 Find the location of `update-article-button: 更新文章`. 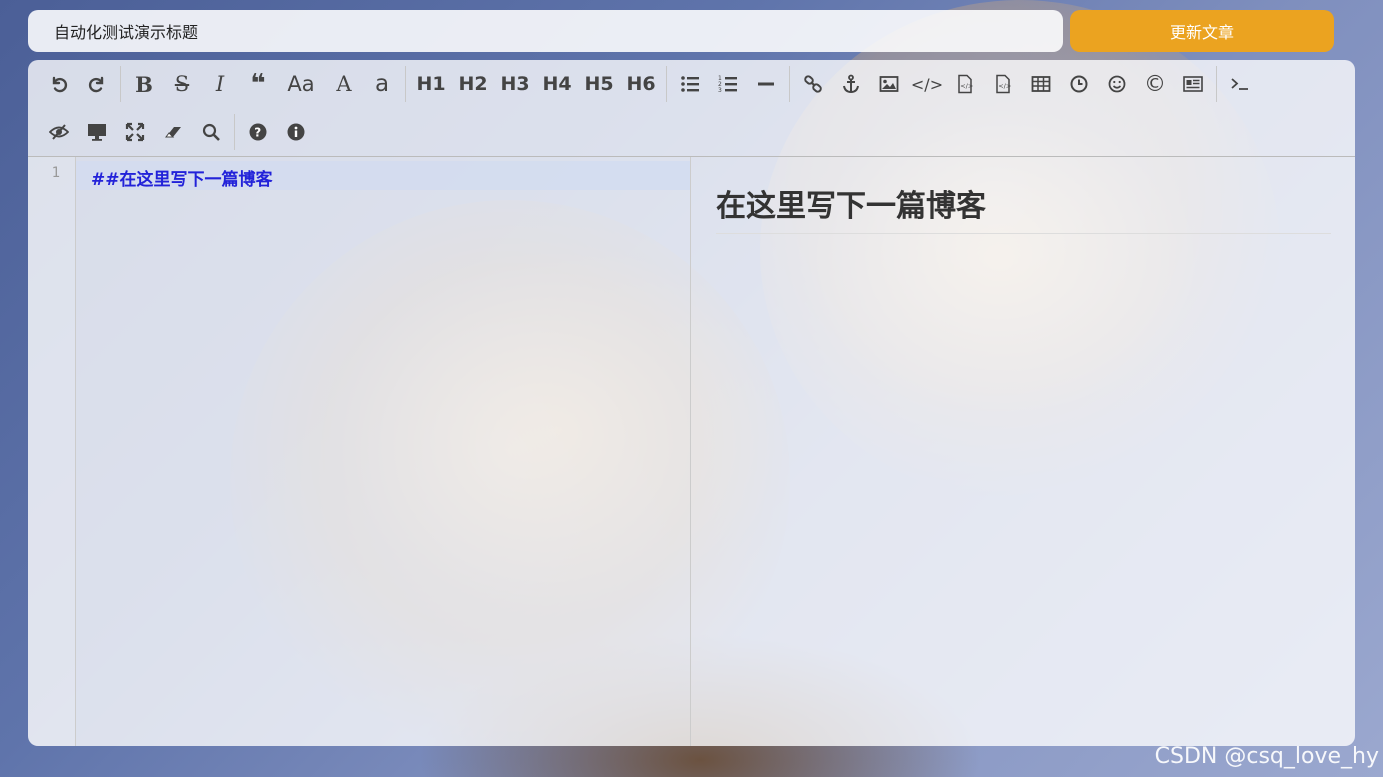

update-article-button: 更新文章 is located at coordinates (1202, 31).